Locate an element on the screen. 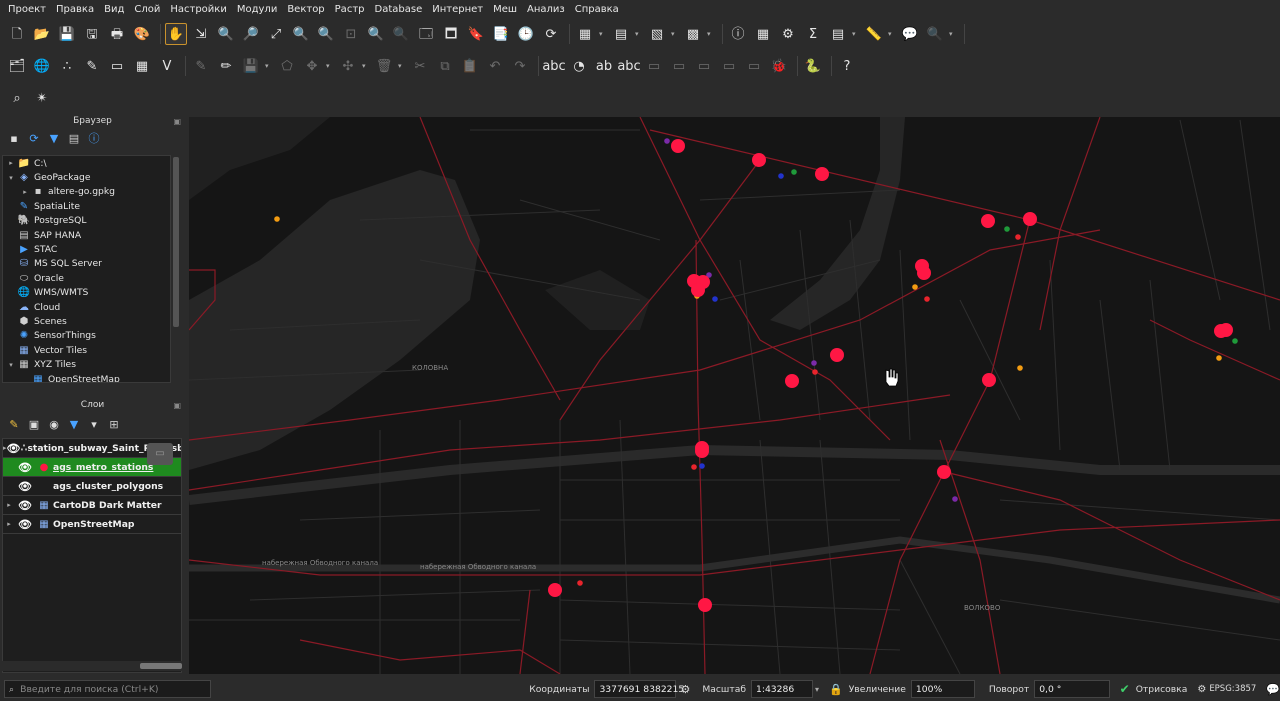 This screenshot has height=701, width=1280. filter-expression-icon: ▾ is located at coordinates (94, 424).